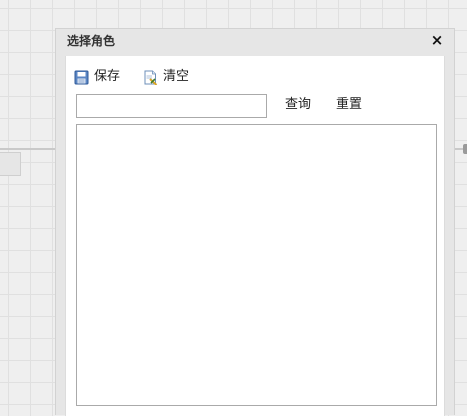 Image resolution: width=467 pixels, height=416 pixels. What do you see at coordinates (171, 106) in the screenshot?
I see `search-input` at bounding box center [171, 106].